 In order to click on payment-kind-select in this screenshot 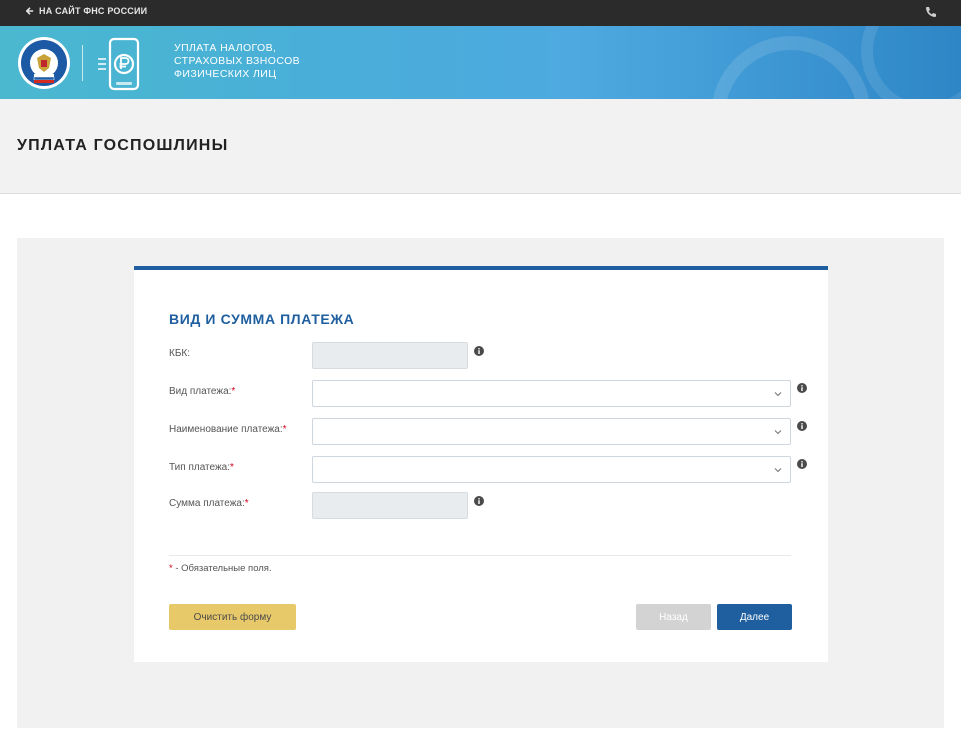, I will do `click(551, 393)`.